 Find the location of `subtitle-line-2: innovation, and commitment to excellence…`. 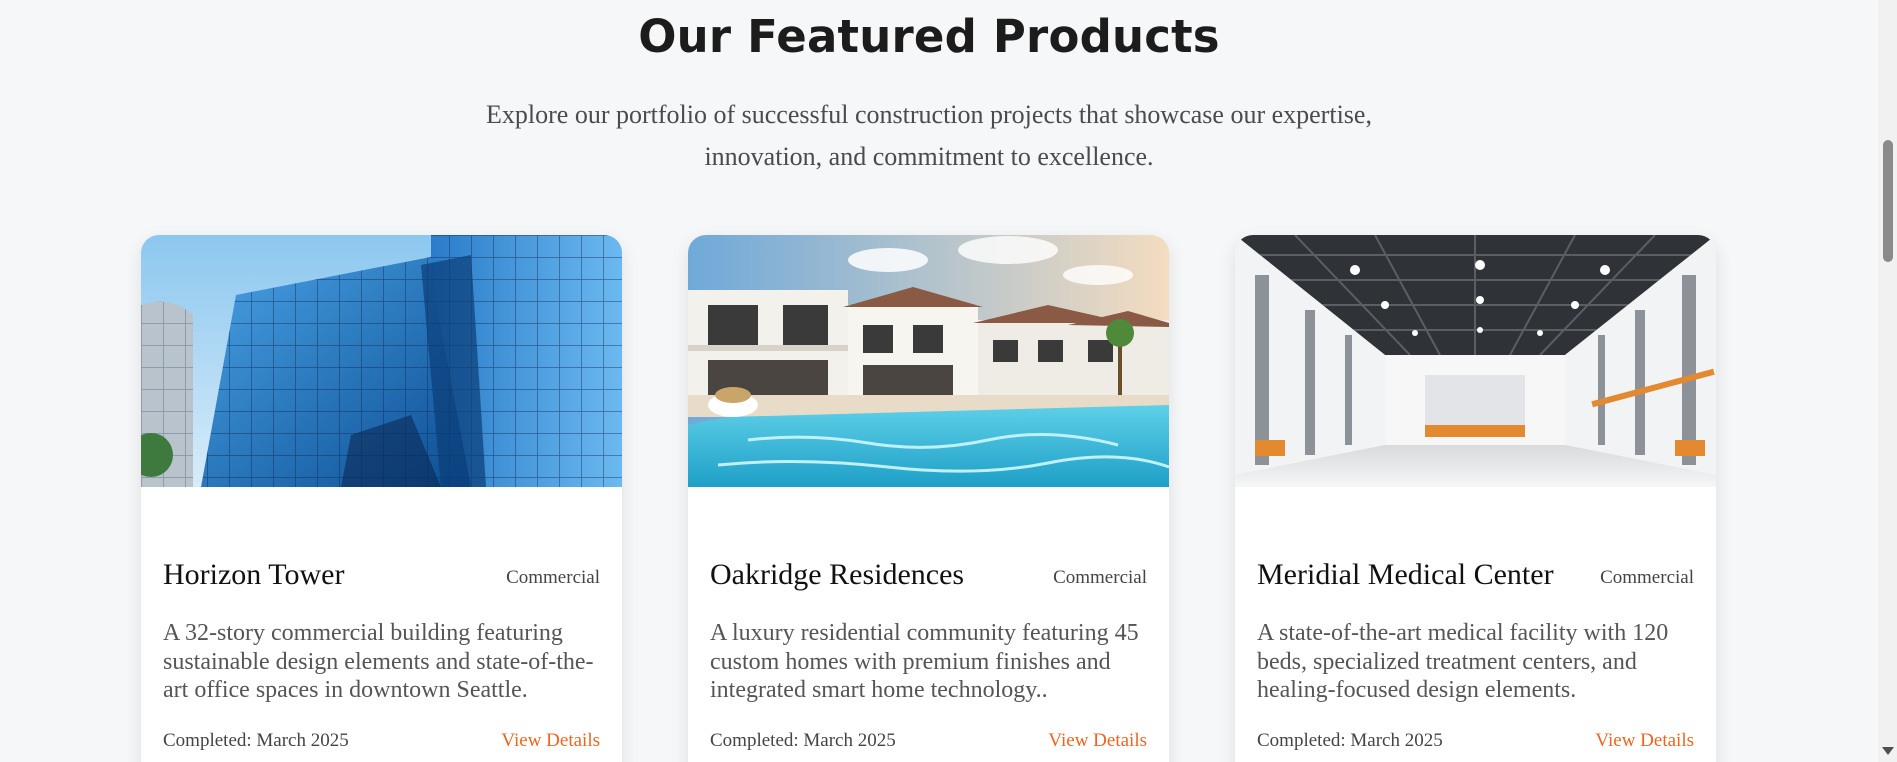

subtitle-line-2: innovation, and commitment to excellence… is located at coordinates (929, 156).